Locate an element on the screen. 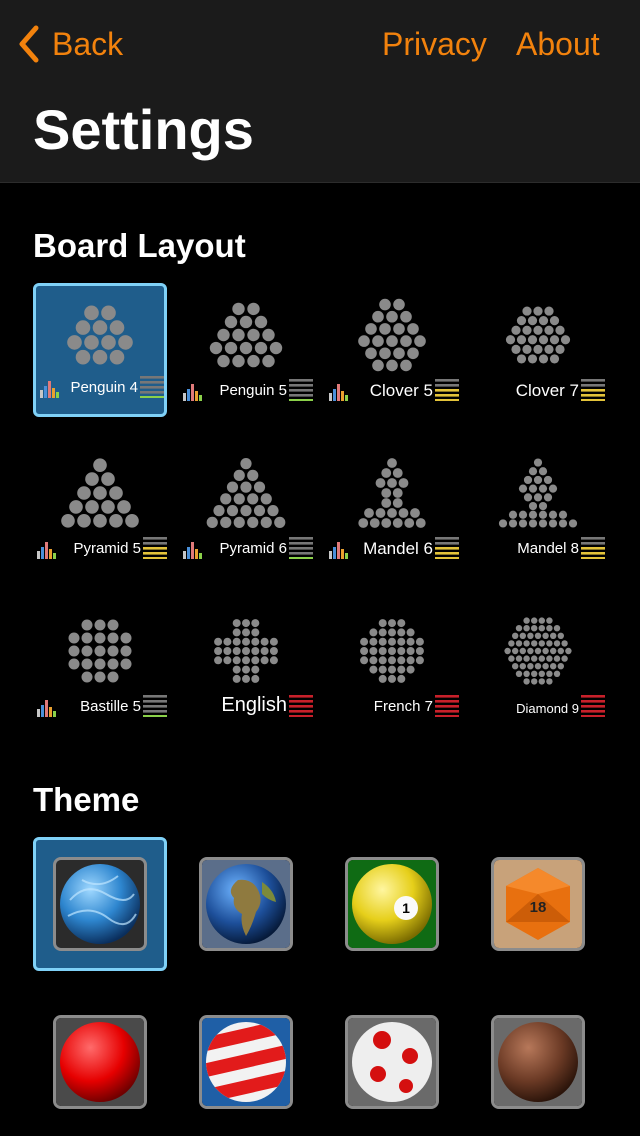  spotted-ball-icon is located at coordinates (392, 1062).